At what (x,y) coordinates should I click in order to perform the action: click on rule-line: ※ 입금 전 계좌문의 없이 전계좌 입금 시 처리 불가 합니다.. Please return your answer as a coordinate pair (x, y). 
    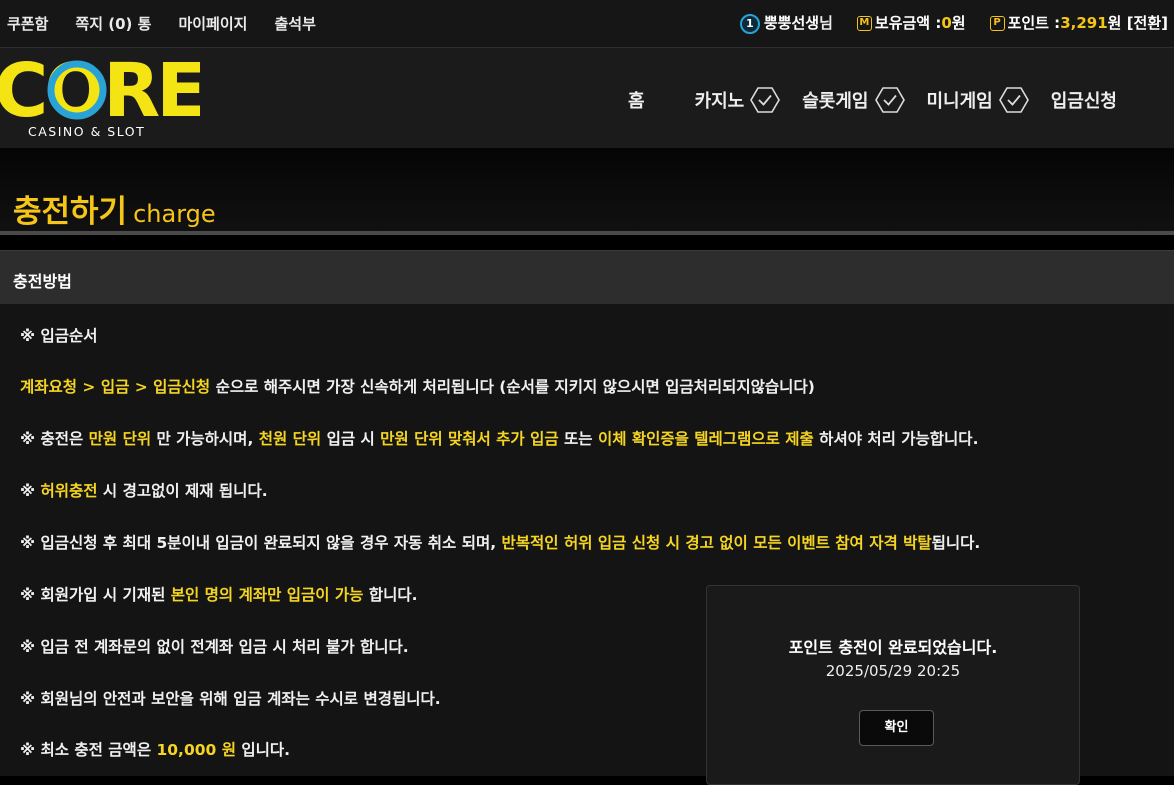
    Looking at the image, I should click on (214, 646).